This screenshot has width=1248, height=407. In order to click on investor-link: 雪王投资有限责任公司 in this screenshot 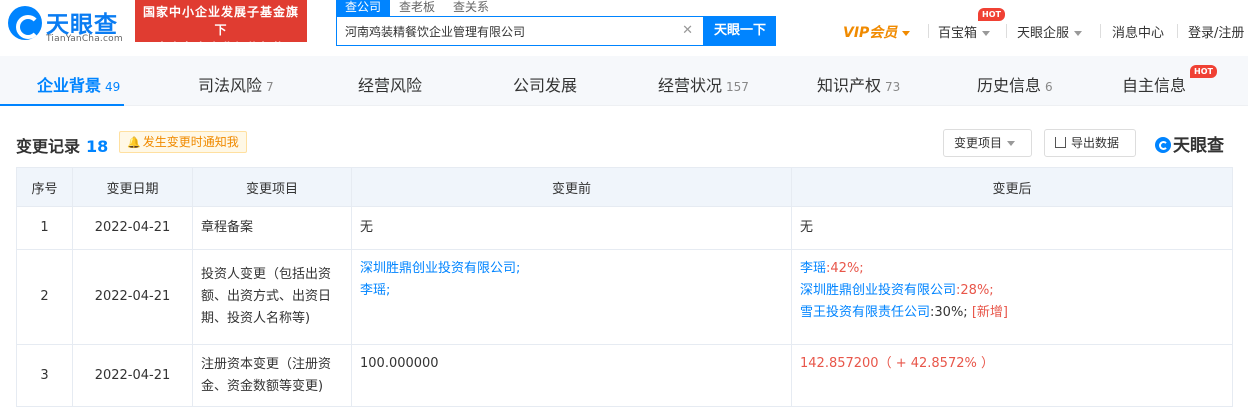, I will do `click(865, 312)`.